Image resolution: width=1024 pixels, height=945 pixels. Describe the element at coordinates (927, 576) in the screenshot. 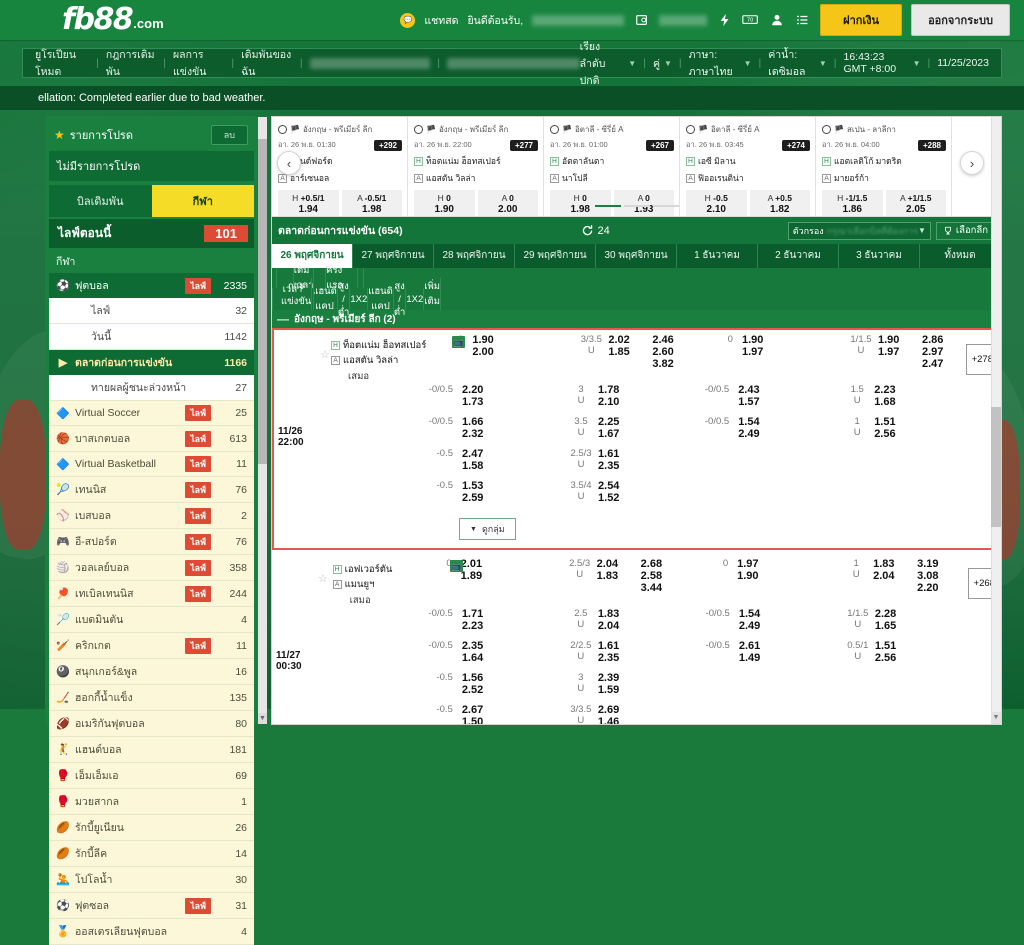

I see `ht-1x2-value: 3.08` at that location.